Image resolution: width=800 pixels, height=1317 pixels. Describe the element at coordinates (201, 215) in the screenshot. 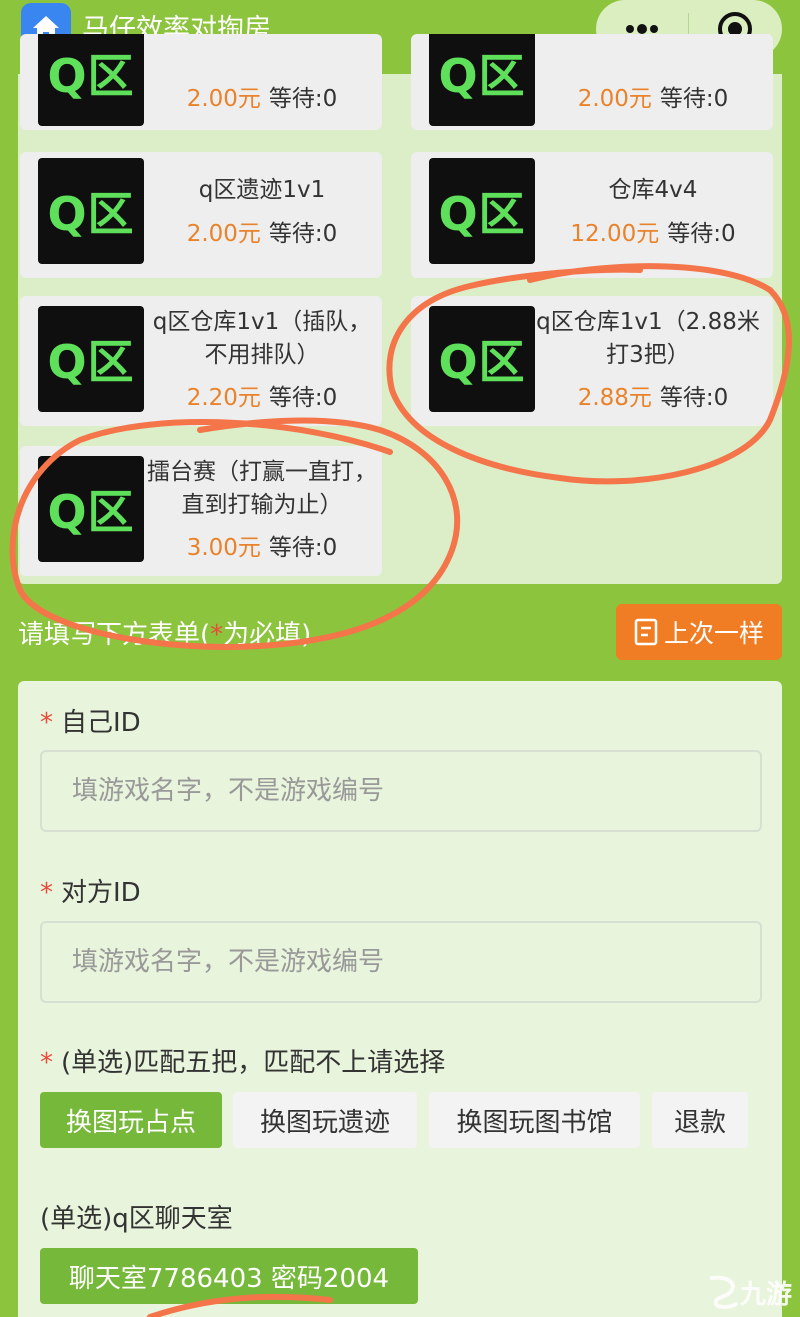

I see `product-card: Q区 q区遗迹1v1 2.00元 等待:0` at that location.